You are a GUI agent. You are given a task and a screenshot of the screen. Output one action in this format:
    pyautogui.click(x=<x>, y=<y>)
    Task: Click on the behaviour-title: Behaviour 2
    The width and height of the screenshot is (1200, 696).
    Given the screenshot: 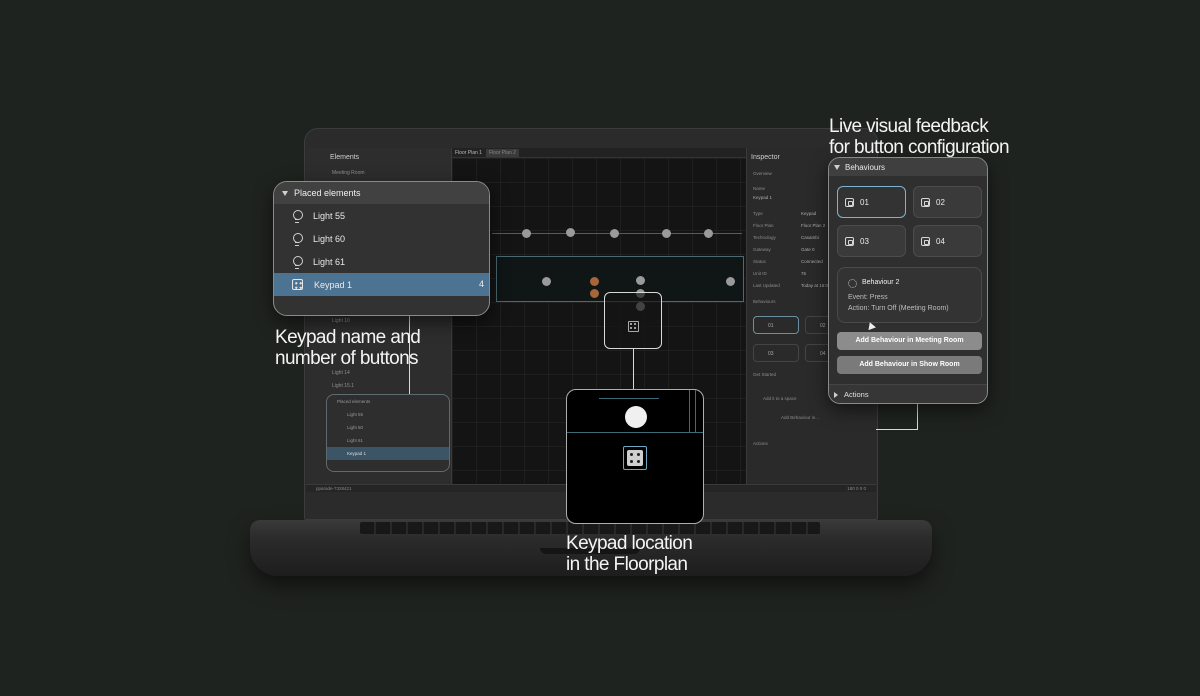 What is the action you would take?
    pyautogui.click(x=881, y=282)
    